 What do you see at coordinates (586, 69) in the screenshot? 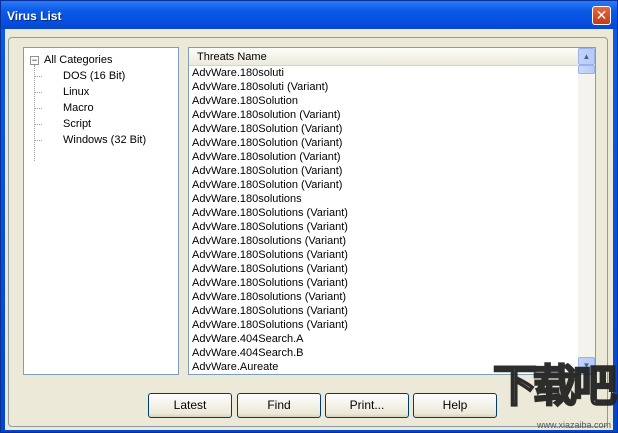
I see `scroll-thumb` at bounding box center [586, 69].